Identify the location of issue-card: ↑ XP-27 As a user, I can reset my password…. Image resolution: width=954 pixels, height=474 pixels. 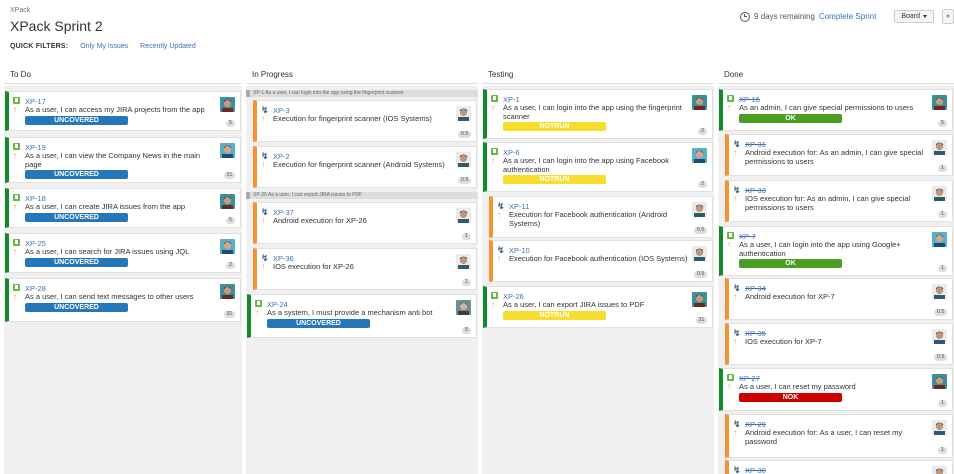
(836, 389).